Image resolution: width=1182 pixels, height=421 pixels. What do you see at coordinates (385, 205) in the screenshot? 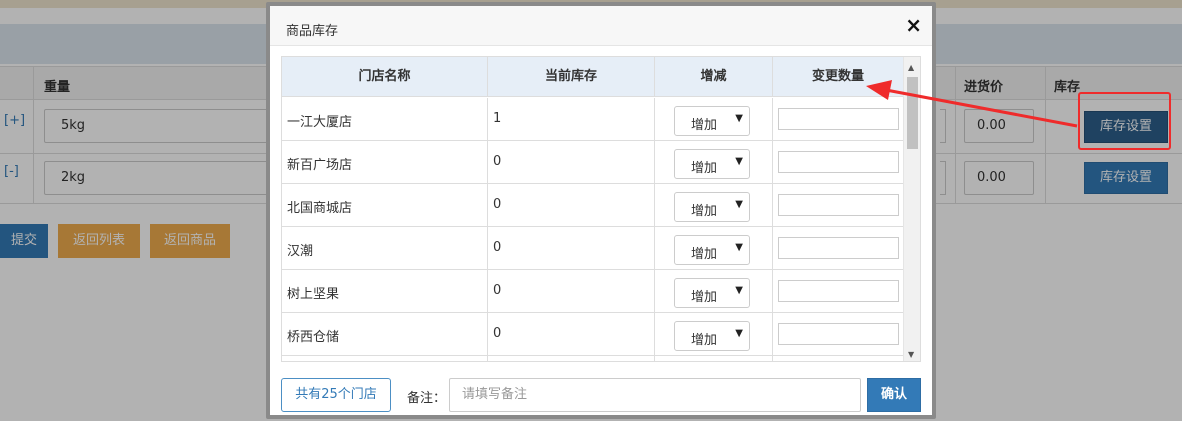
I see `store-cell: 北国商城店` at bounding box center [385, 205].